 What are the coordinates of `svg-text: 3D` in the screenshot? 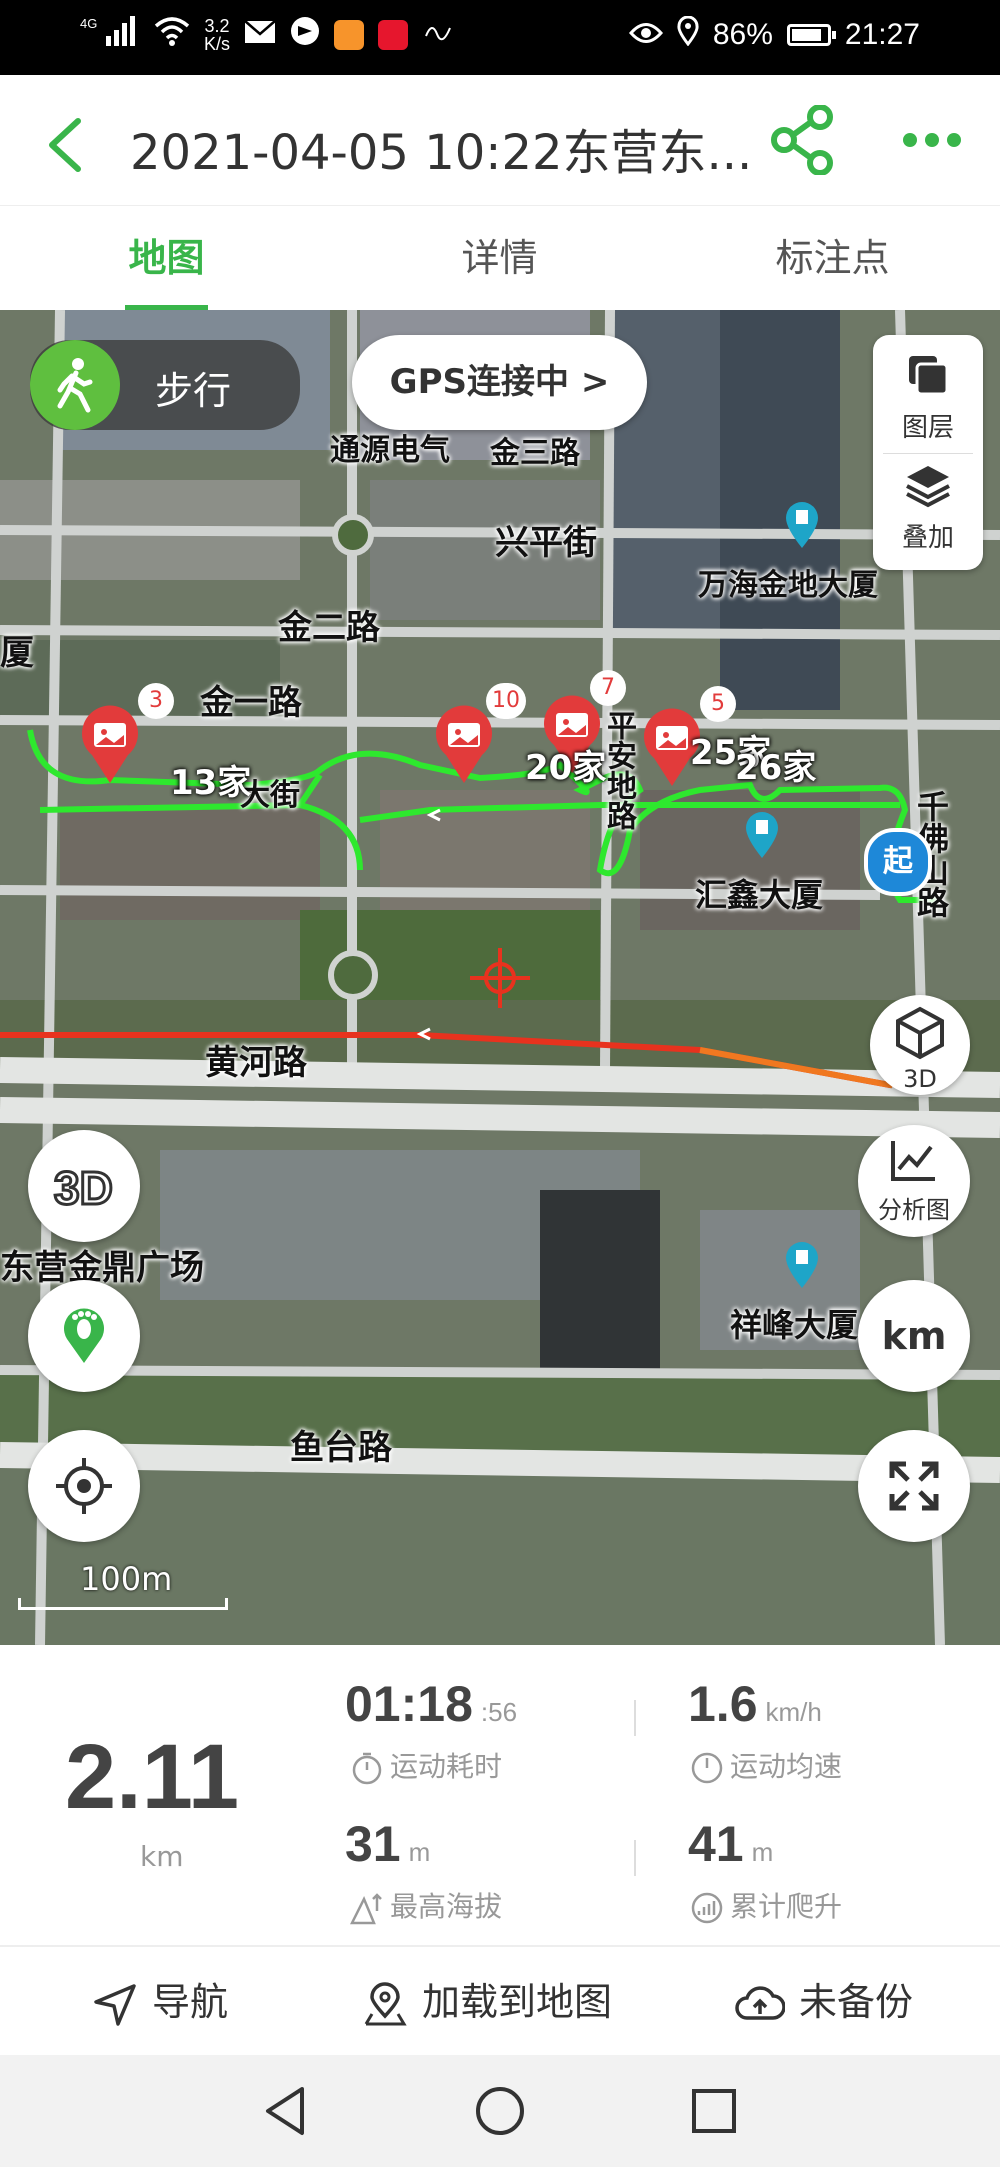 It's located at (83, 1188).